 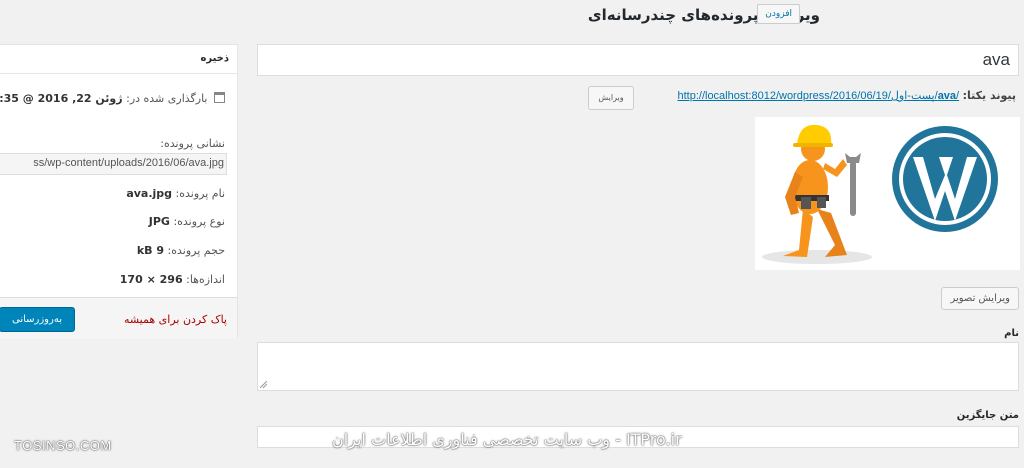 I want to click on uploaded-label: بارگذاری شده در:, so click(x=167, y=98).